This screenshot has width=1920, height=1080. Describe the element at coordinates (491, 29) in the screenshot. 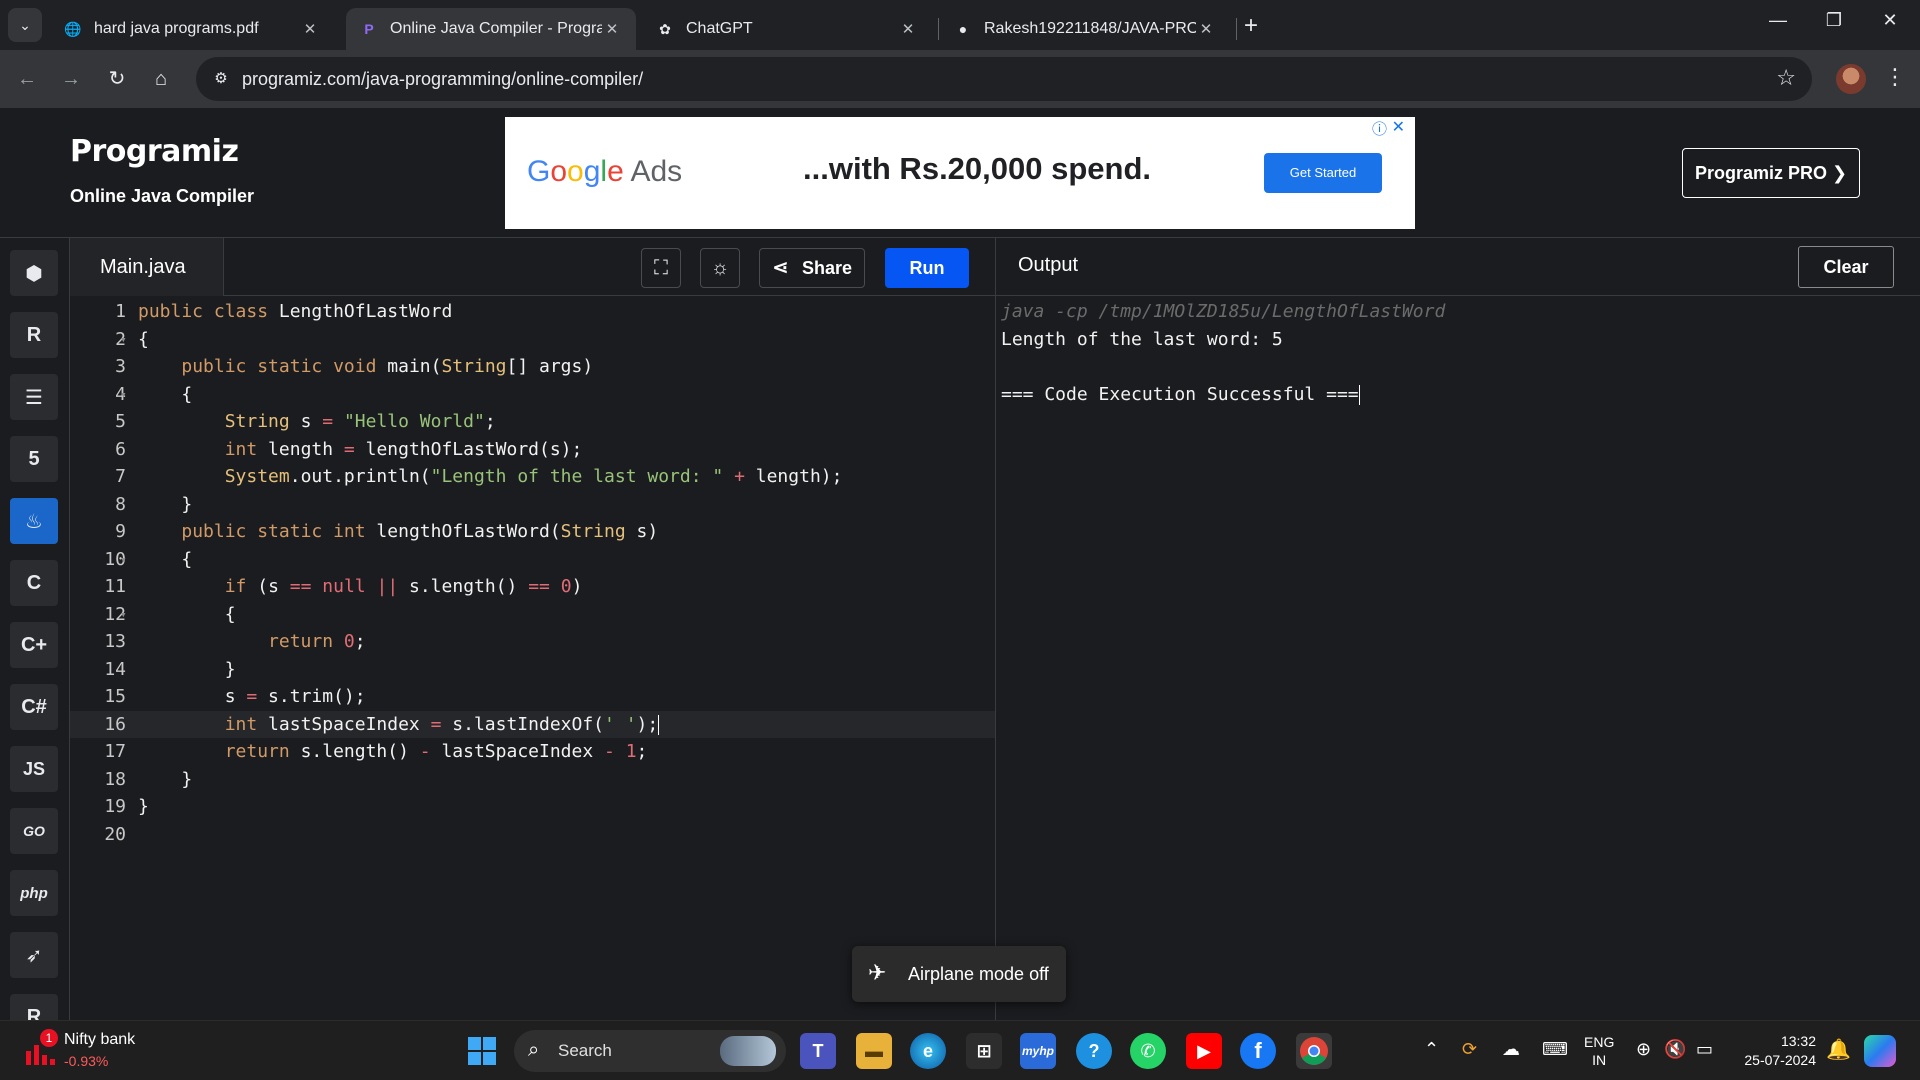

I see `tab-programiz: P Online Java Compiler - Programiz ✕` at that location.